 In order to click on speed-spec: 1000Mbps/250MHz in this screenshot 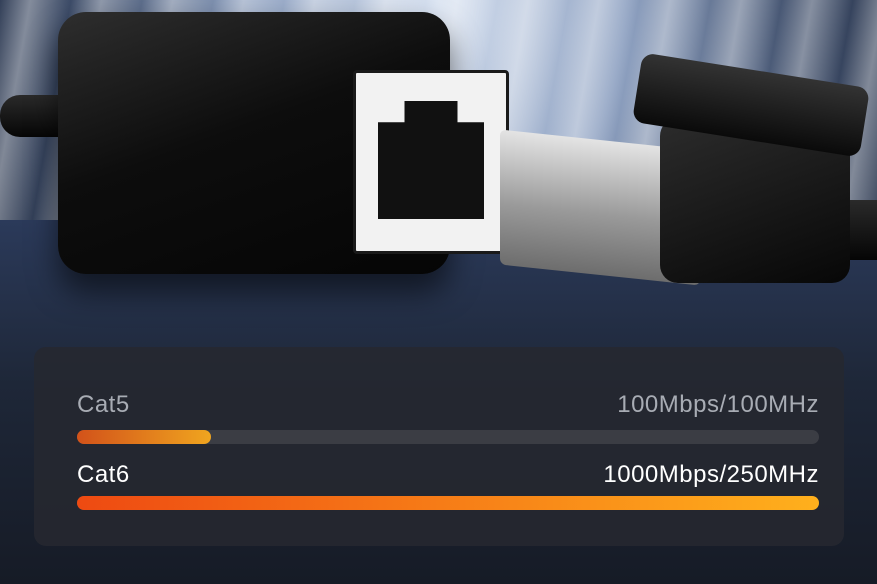, I will do `click(711, 474)`.